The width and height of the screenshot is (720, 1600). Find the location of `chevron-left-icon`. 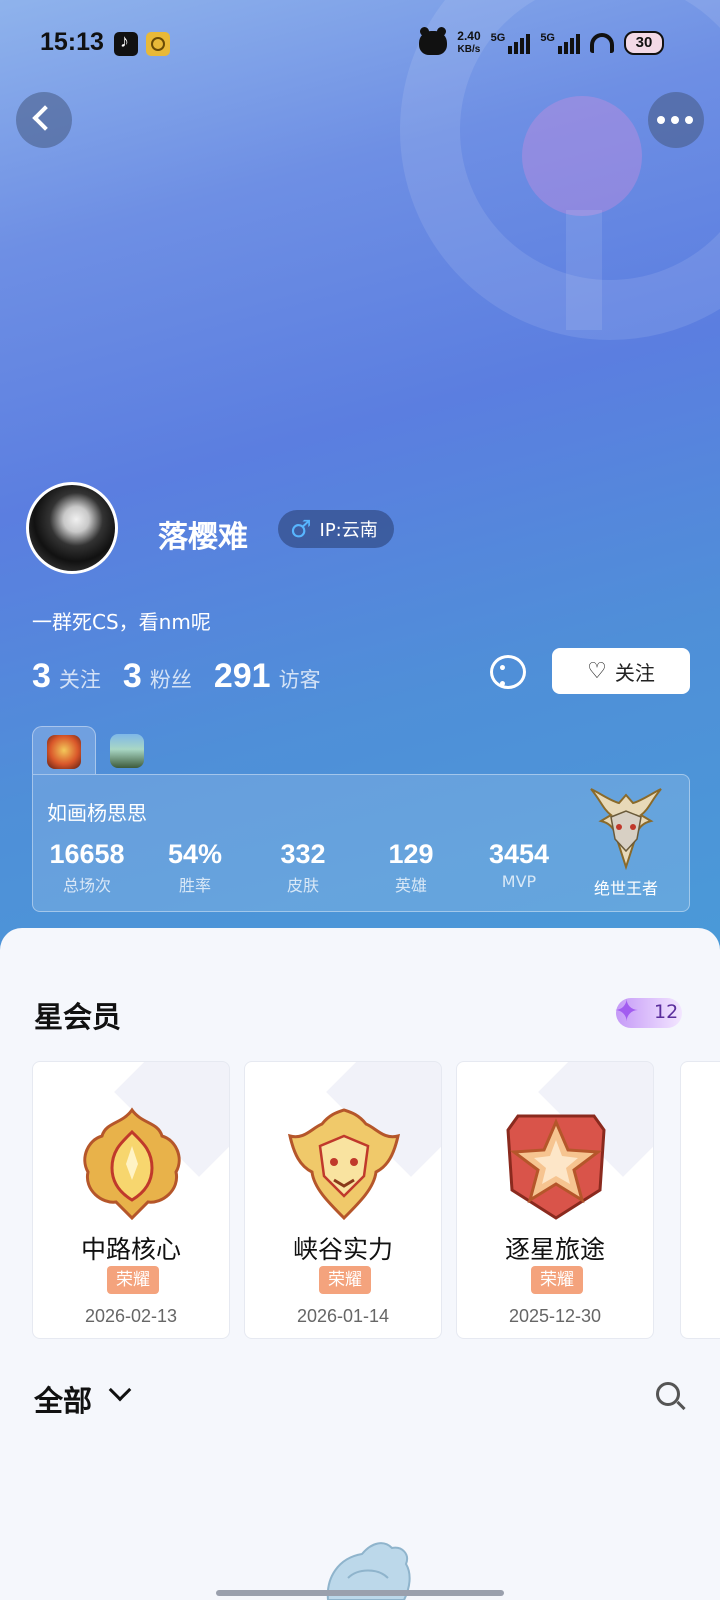

chevron-left-icon is located at coordinates (45, 118).